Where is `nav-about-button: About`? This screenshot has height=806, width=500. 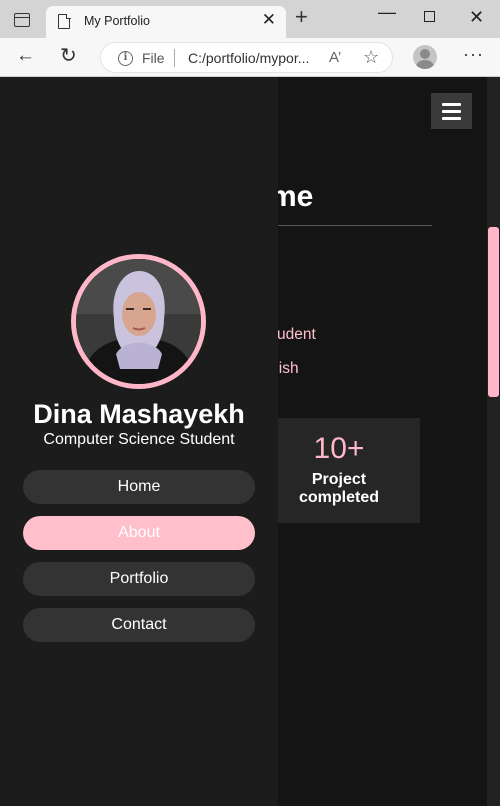
nav-about-button: About is located at coordinates (139, 533).